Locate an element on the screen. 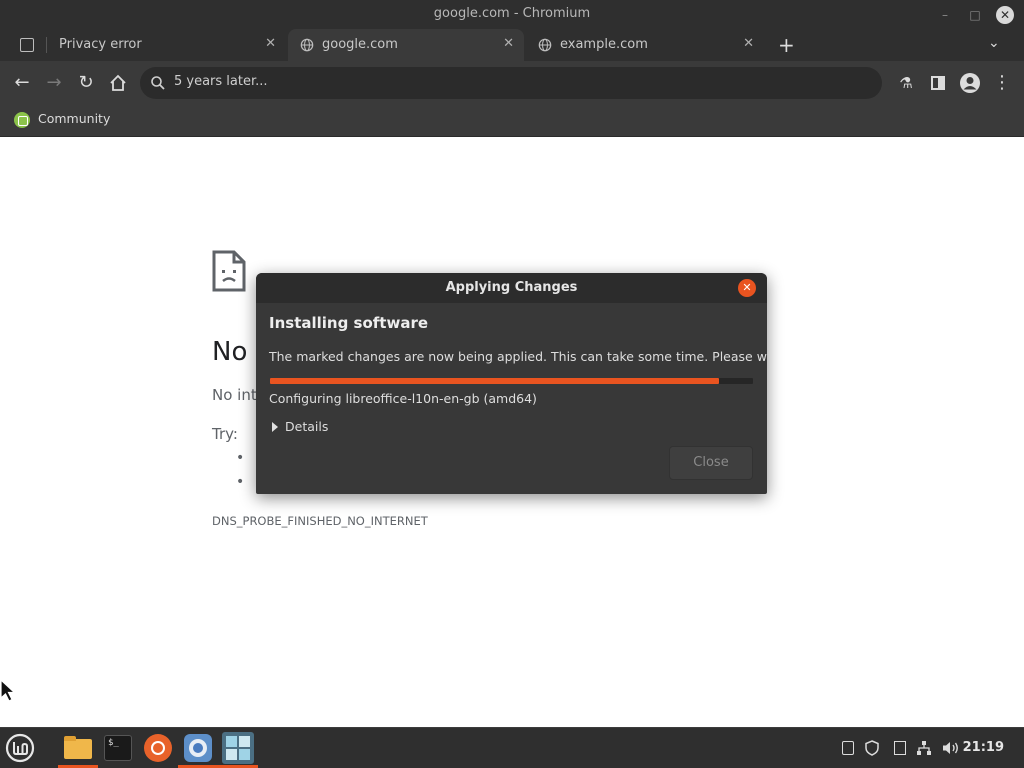  menu-kebab-button: ⋮ is located at coordinates (1002, 83).